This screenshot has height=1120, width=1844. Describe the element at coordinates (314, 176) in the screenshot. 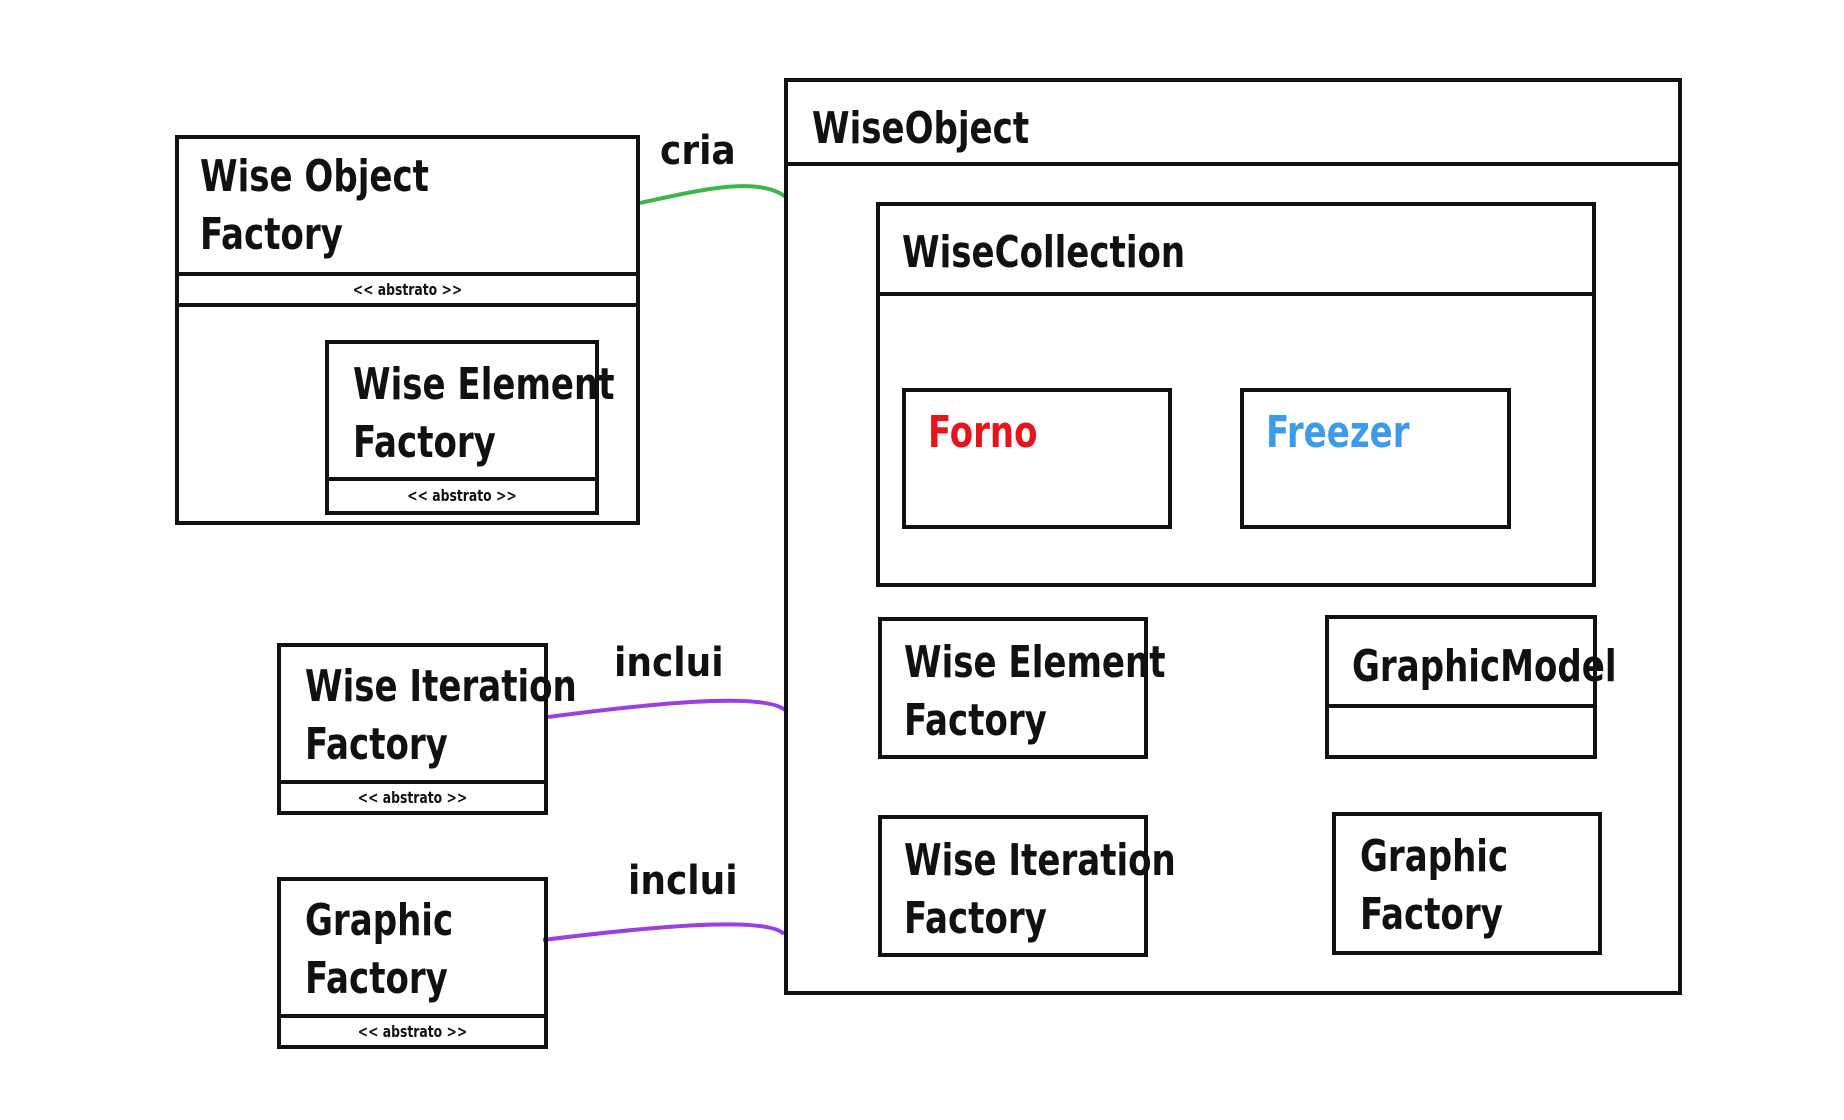

I see `wise-object-factory-title-line1: Wise Object` at that location.